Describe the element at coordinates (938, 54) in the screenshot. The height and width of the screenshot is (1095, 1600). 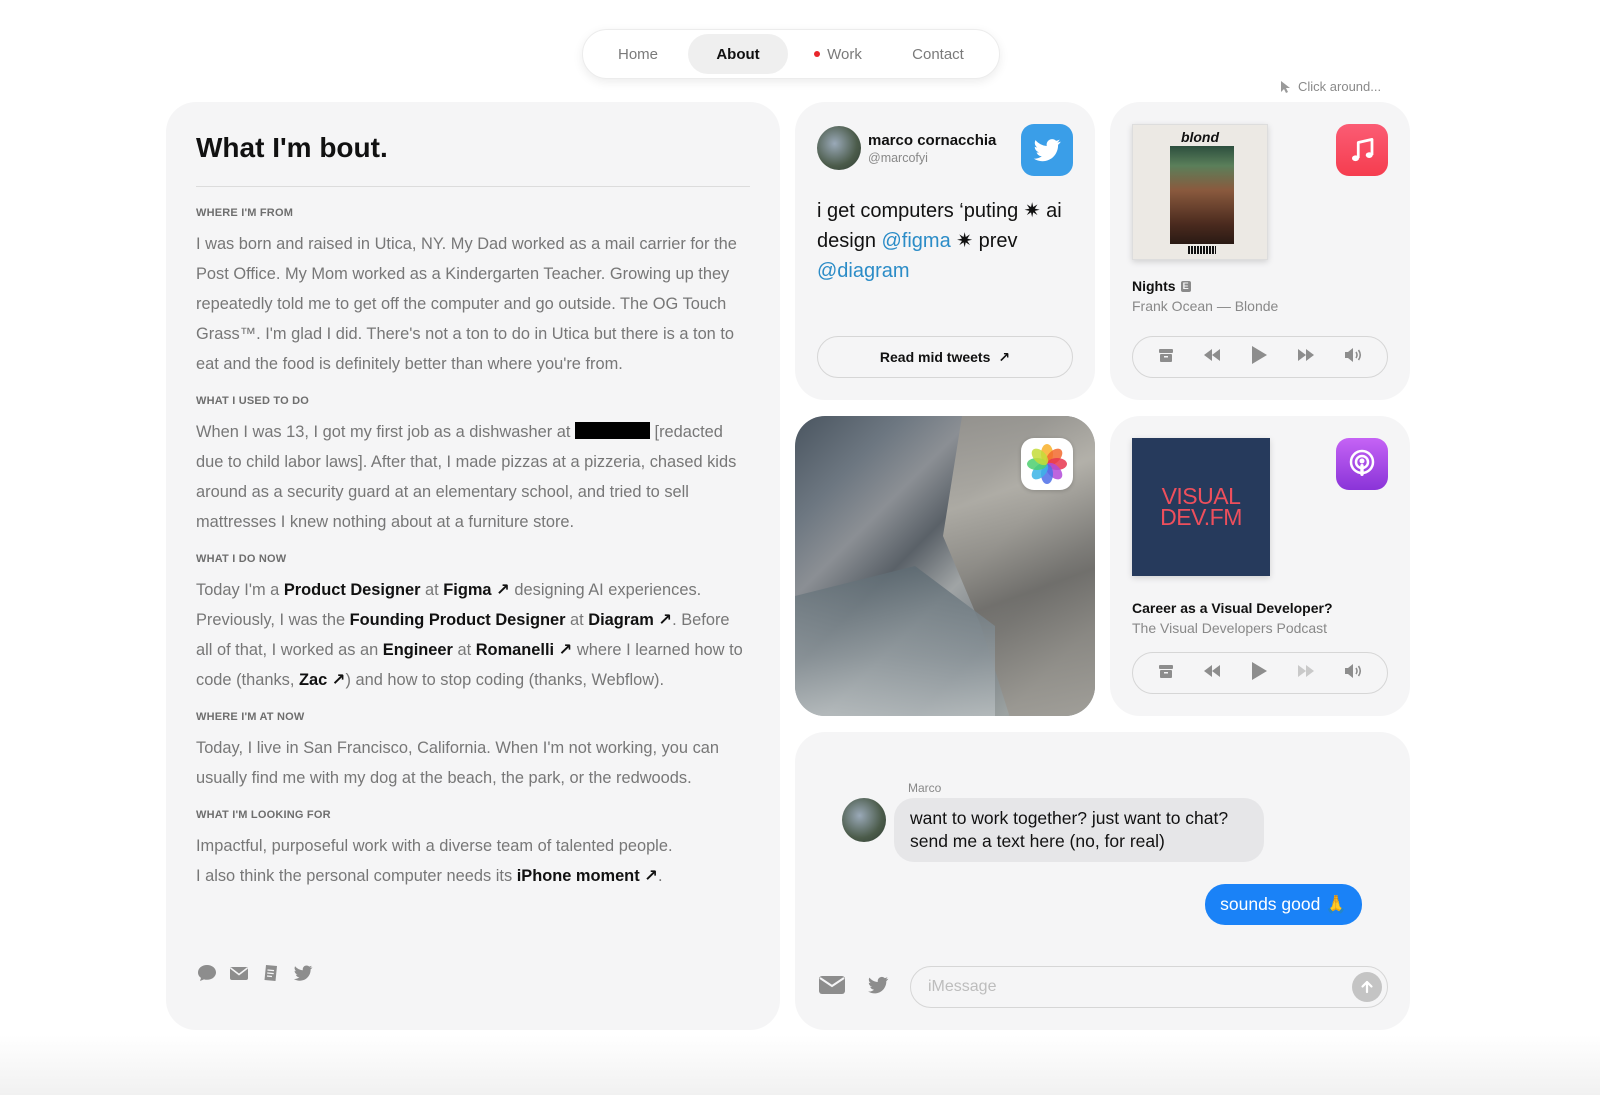
I see `nav-contact: Contact` at that location.